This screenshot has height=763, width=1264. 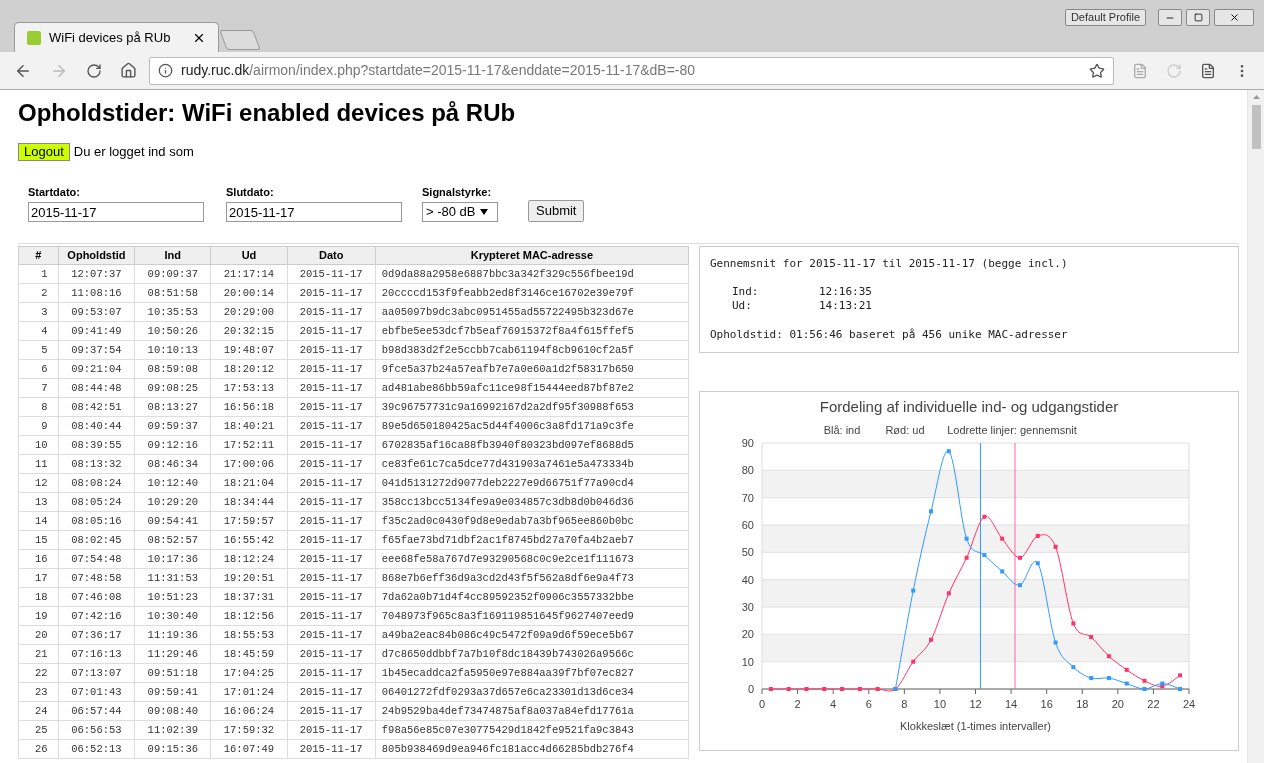 What do you see at coordinates (249, 577) in the screenshot?
I see `table-cell: 19:20:51` at bounding box center [249, 577].